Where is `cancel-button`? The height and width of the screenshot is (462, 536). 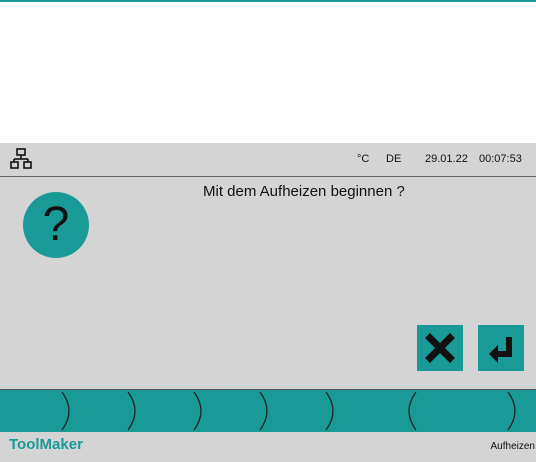 cancel-button is located at coordinates (440, 348).